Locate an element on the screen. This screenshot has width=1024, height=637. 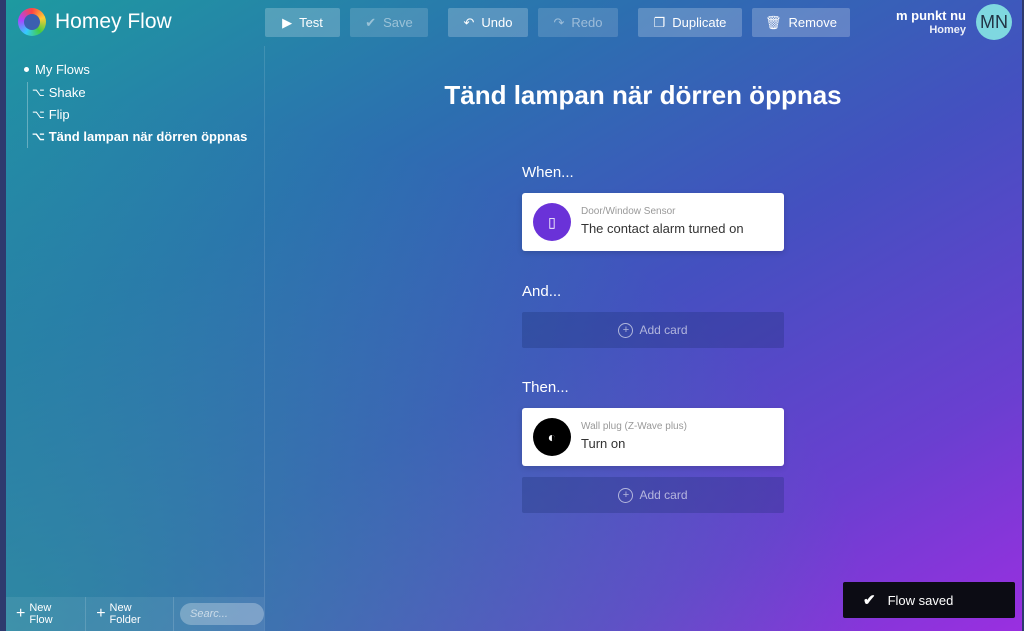
duplicate-button-label: Duplicate is located at coordinates (699, 22).